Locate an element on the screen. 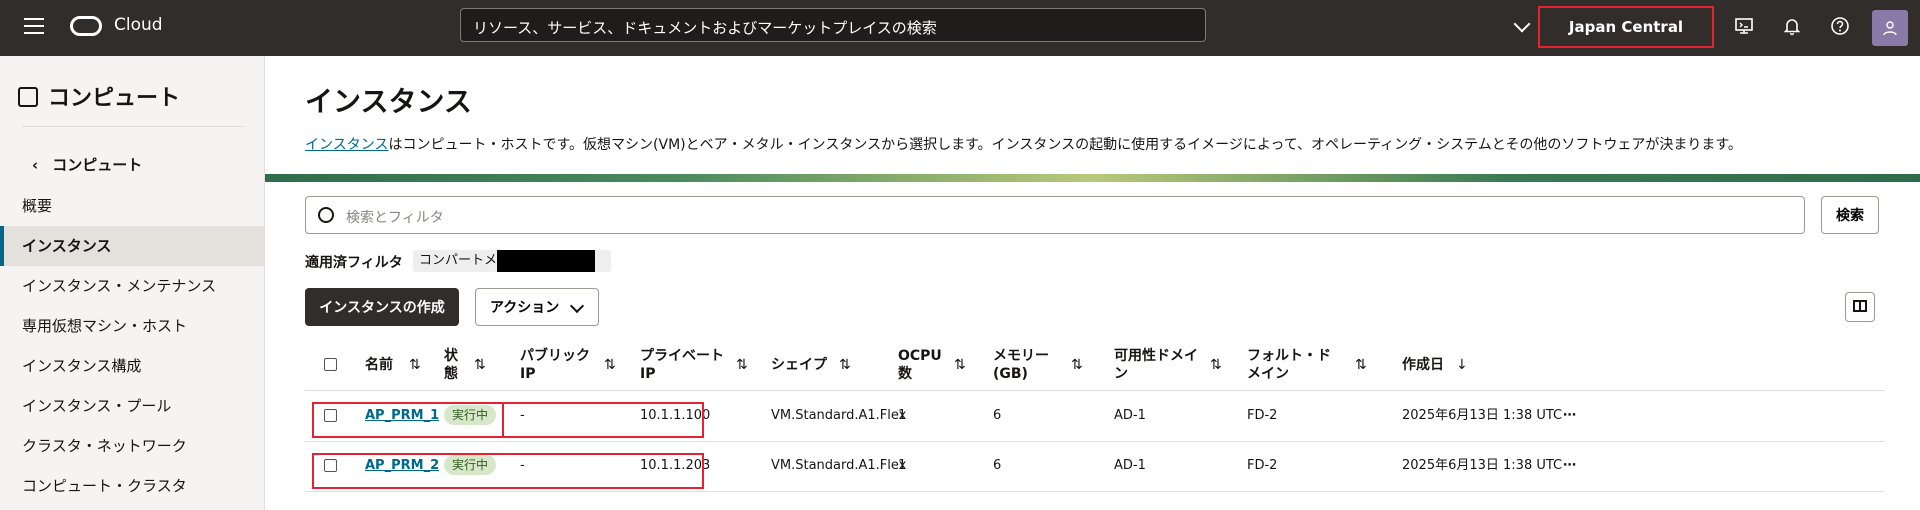 The width and height of the screenshot is (1920, 510). instances-doc-link: インスタンス is located at coordinates (346, 145).